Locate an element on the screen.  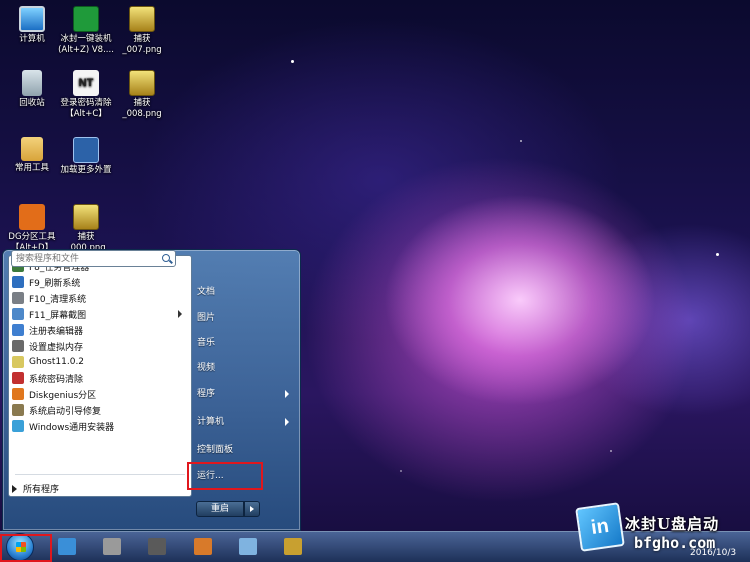
show-desktop-icon is located at coordinates (67, 546).